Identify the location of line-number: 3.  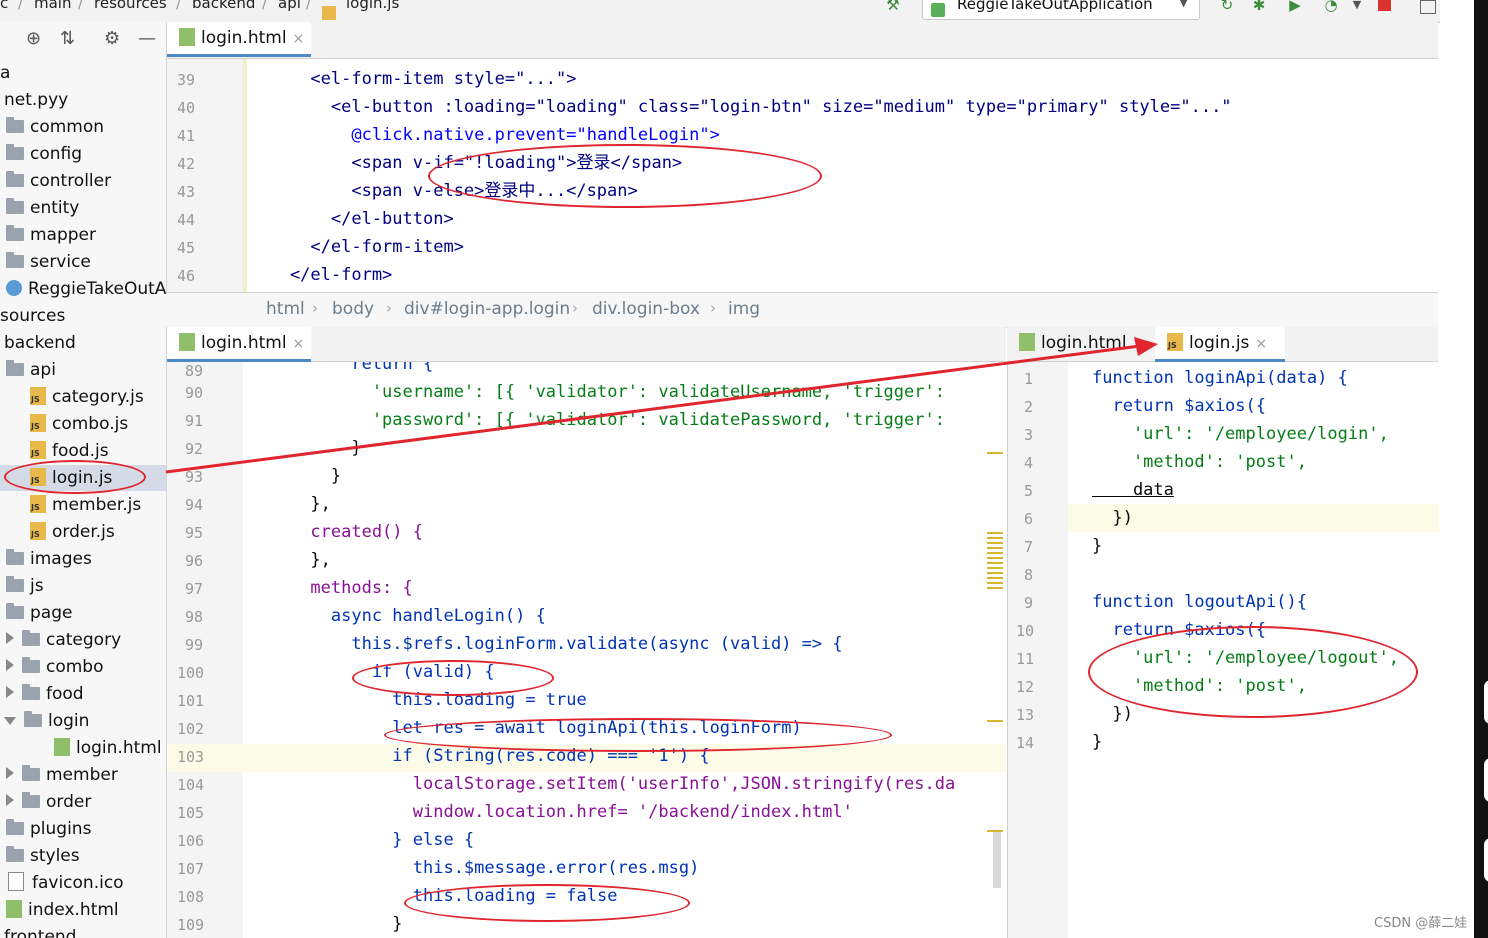
(1029, 435).